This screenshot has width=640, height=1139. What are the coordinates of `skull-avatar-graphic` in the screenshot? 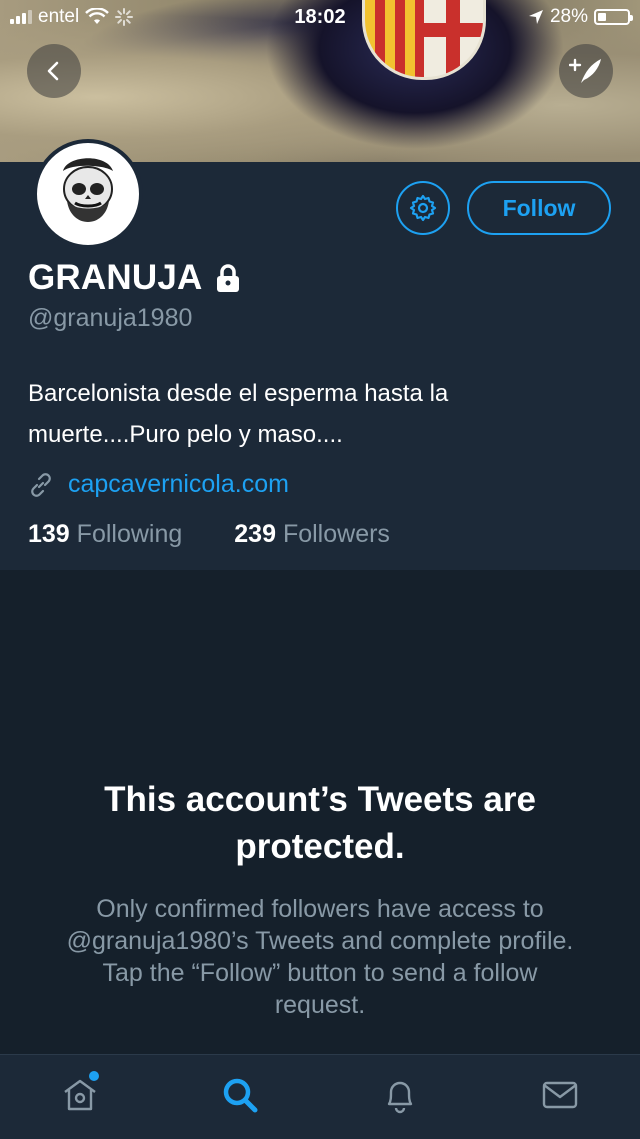 It's located at (88, 190).